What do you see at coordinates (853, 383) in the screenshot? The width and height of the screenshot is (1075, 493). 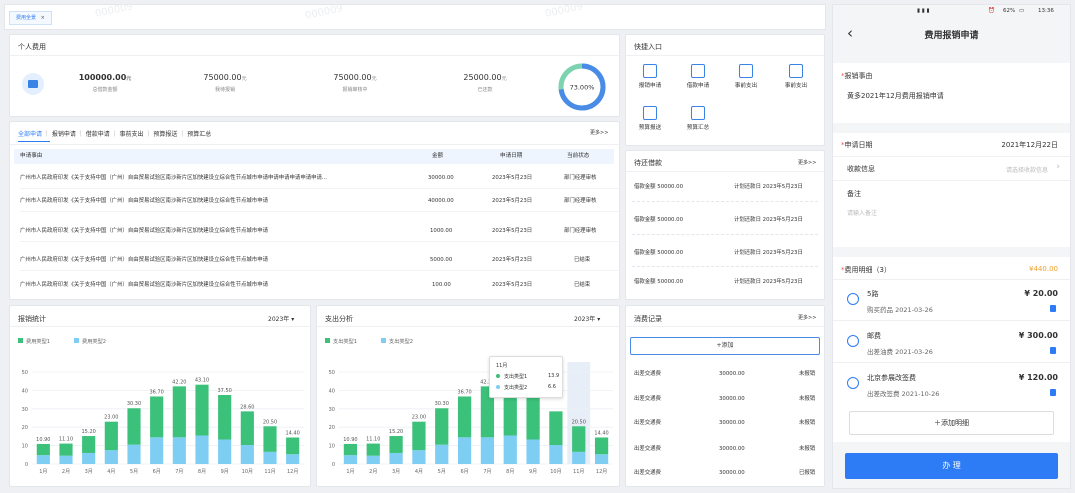 I see `receipt-icon` at bounding box center [853, 383].